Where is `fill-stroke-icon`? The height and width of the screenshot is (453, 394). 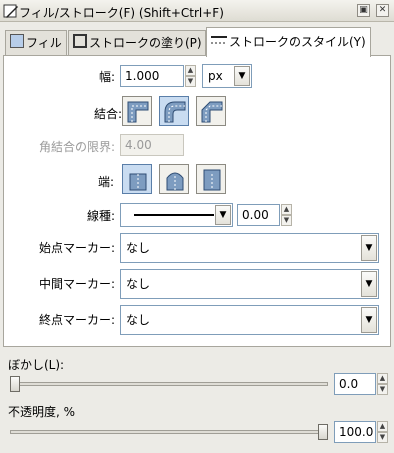
fill-stroke-icon is located at coordinates (11, 11).